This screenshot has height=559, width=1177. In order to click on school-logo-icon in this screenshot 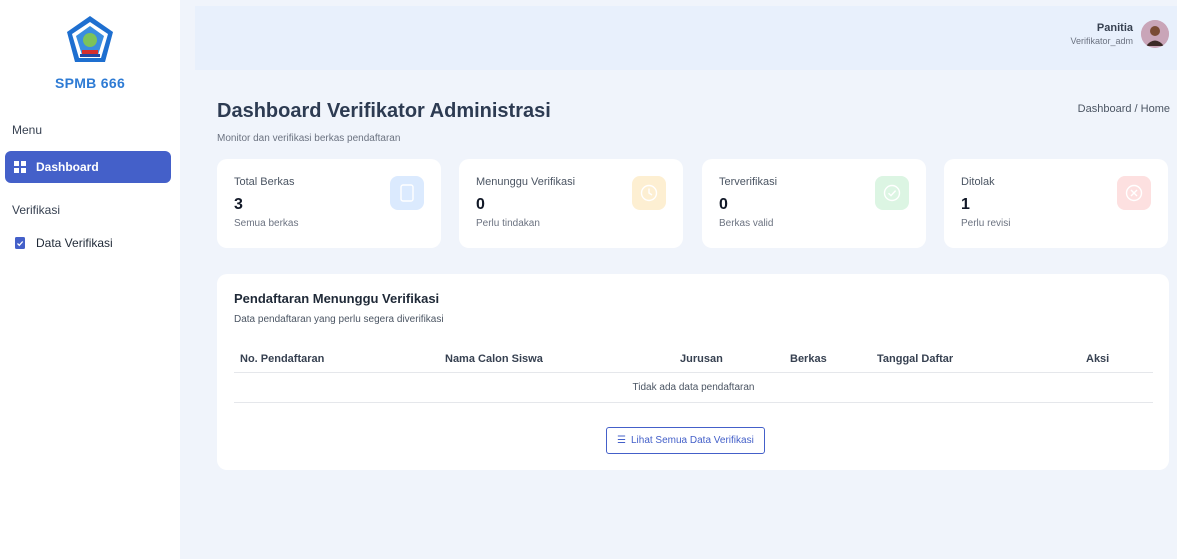, I will do `click(90, 39)`.